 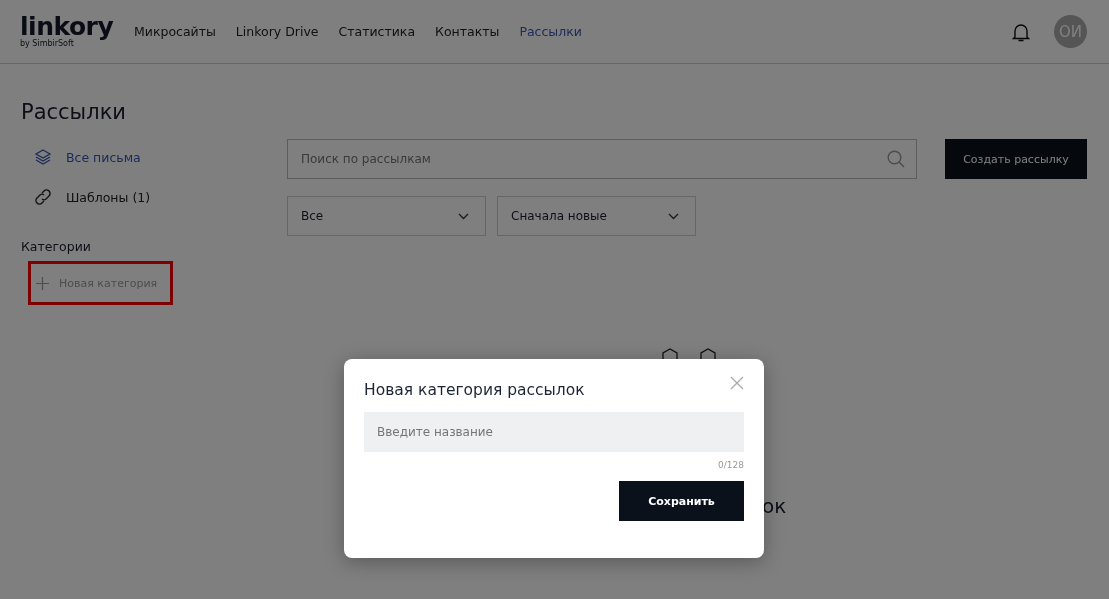 What do you see at coordinates (154, 157) in the screenshot?
I see `sidebar-item: Все письма` at bounding box center [154, 157].